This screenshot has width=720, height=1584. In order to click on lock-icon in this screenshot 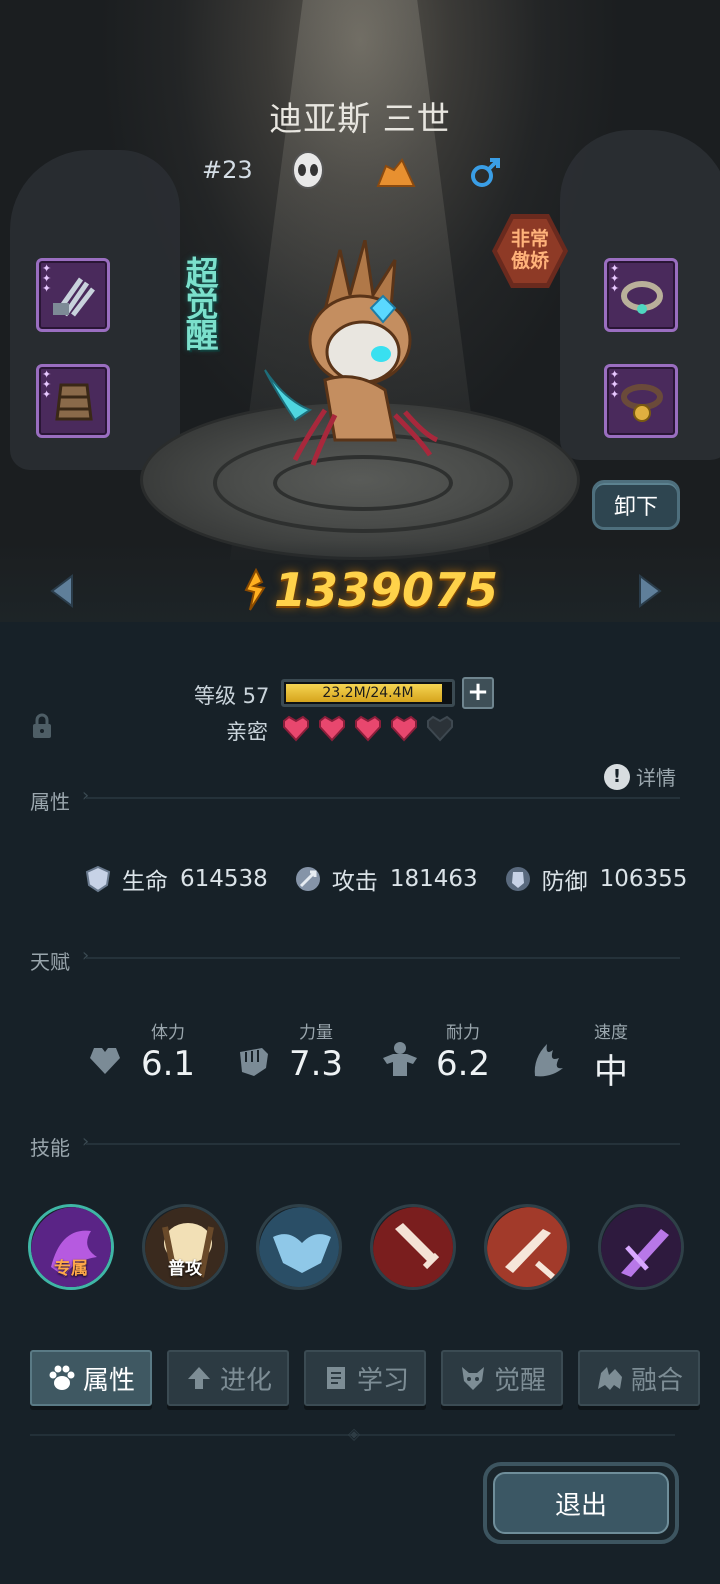, I will do `click(42, 726)`.